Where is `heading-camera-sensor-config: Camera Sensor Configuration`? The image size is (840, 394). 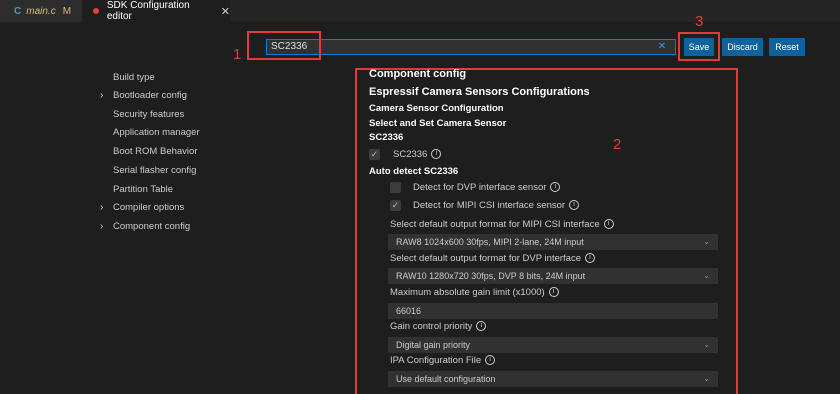 heading-camera-sensor-config: Camera Sensor Configuration is located at coordinates (436, 108).